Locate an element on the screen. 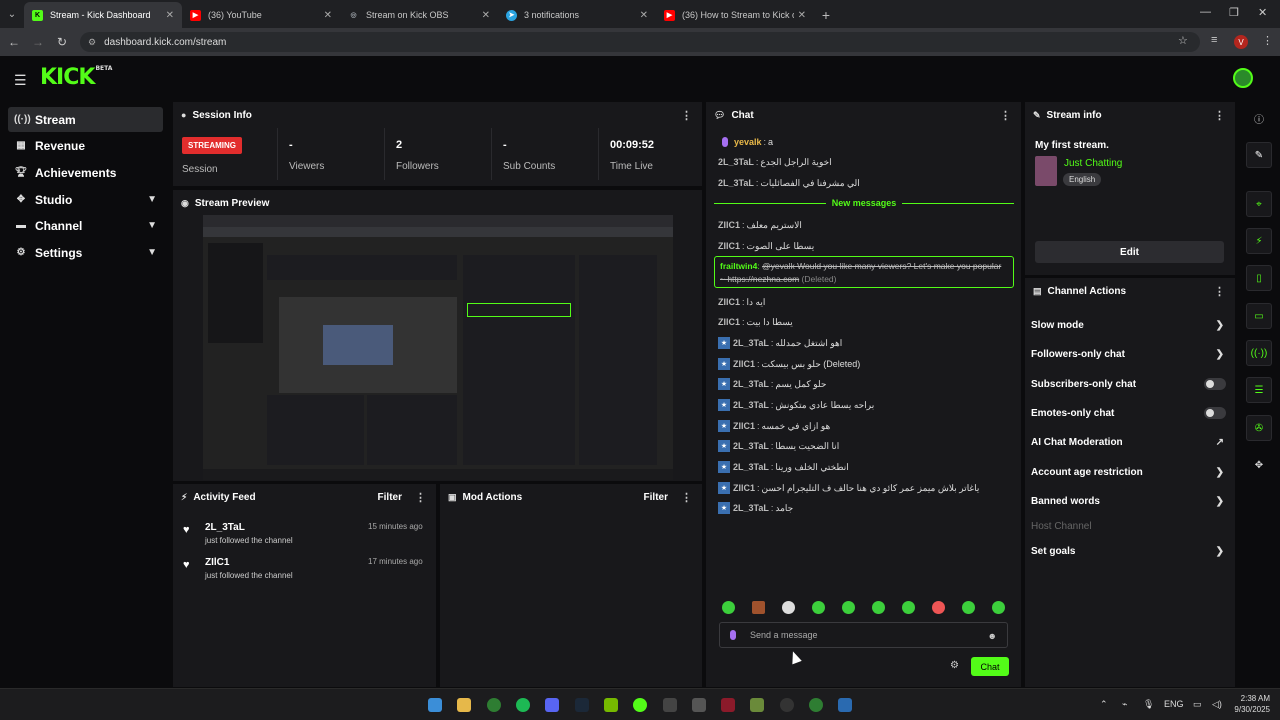  follower-name: ZIlC1 is located at coordinates (217, 562).